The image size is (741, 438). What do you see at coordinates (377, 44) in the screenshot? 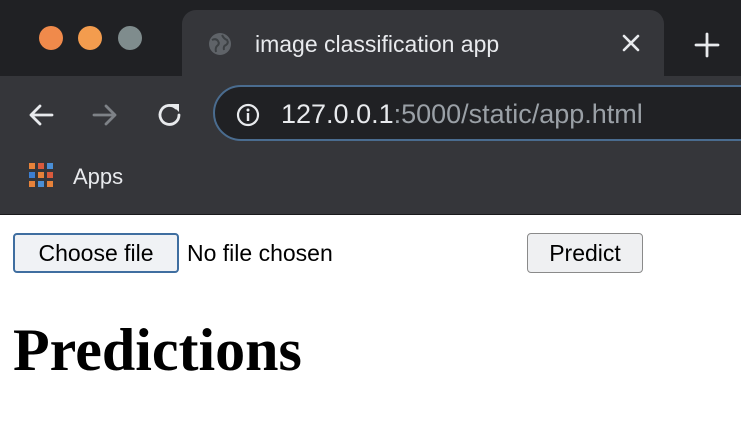
I see `tab-title: image classification app` at bounding box center [377, 44].